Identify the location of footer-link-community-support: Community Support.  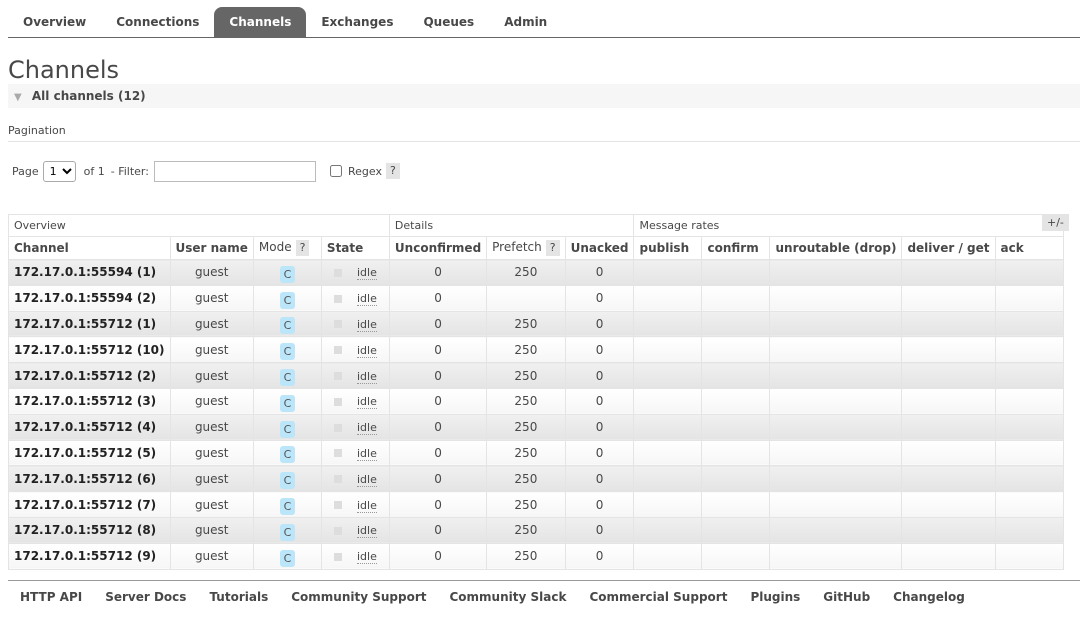
(358, 597).